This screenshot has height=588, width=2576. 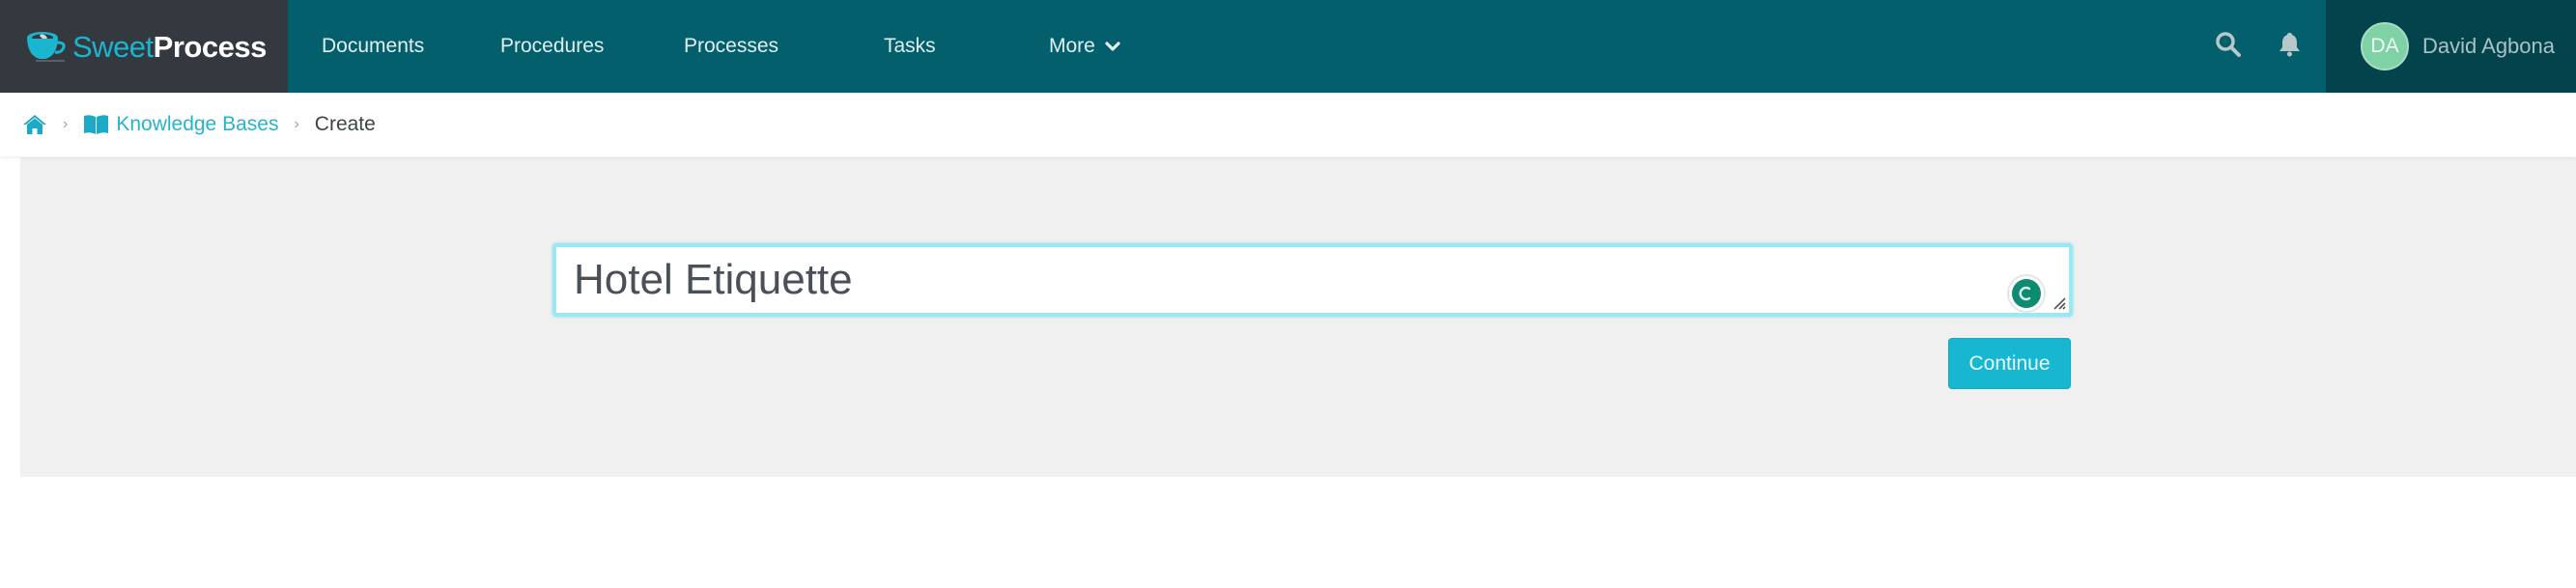 I want to click on brand-name-process: Process, so click(x=210, y=47).